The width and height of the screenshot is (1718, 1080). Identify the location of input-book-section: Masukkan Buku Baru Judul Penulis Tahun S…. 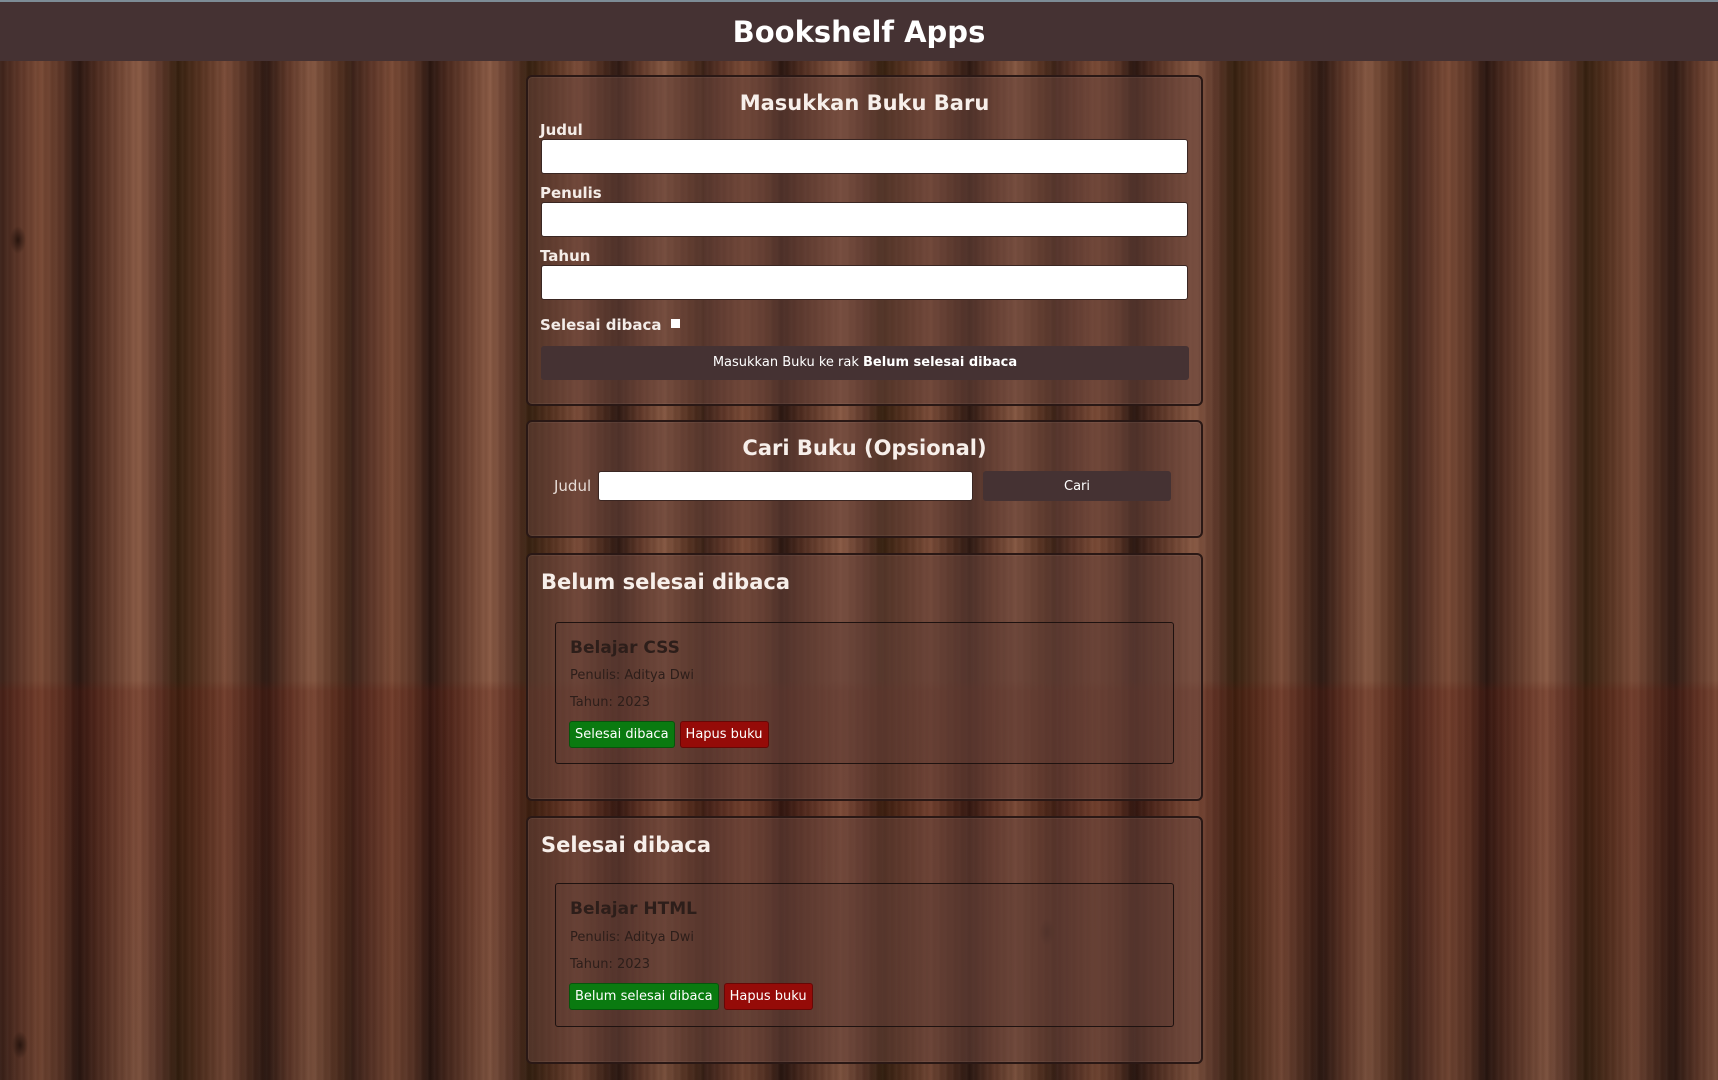
(864, 240).